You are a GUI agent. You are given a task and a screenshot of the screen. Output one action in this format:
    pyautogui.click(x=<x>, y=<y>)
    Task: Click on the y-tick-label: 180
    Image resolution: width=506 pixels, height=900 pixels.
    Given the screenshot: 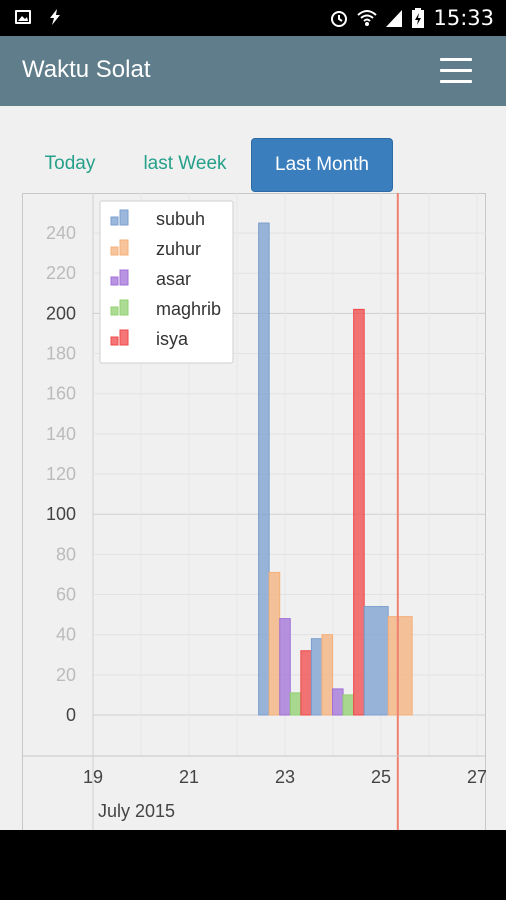 What is the action you would take?
    pyautogui.click(x=61, y=354)
    